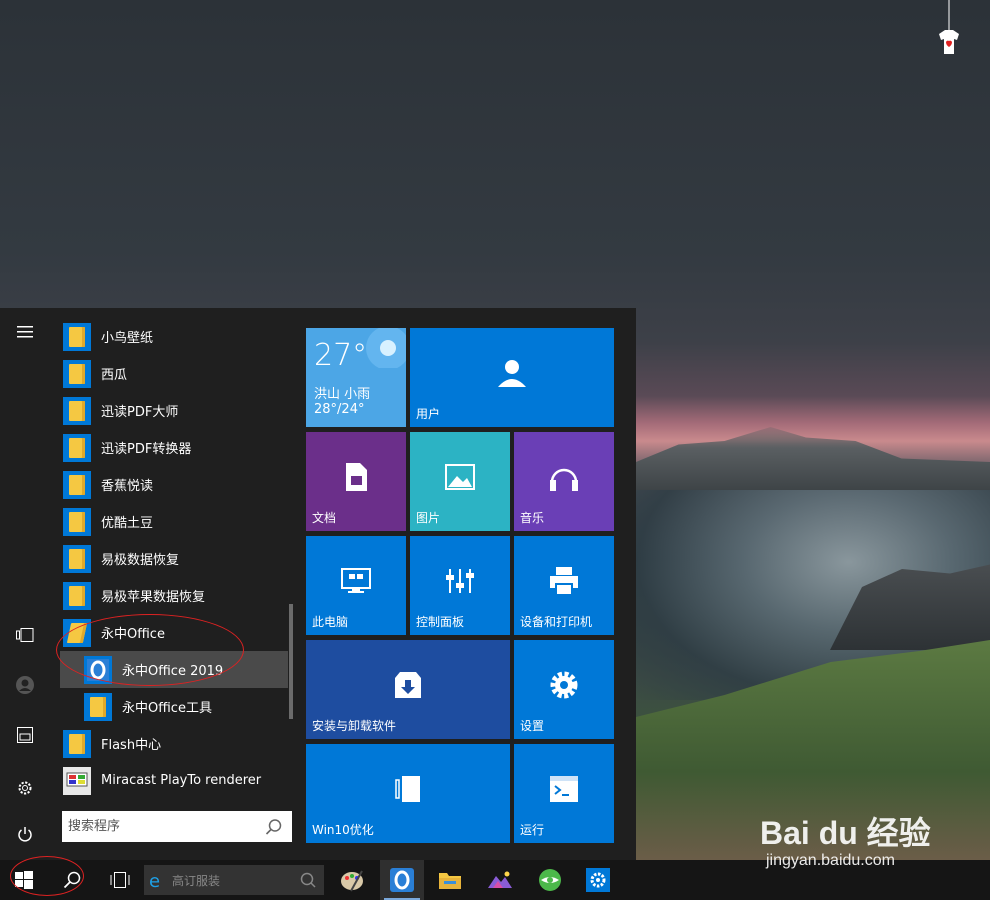  What do you see at coordinates (357, 394) in the screenshot?
I see `weather-condition: 小雨` at bounding box center [357, 394].